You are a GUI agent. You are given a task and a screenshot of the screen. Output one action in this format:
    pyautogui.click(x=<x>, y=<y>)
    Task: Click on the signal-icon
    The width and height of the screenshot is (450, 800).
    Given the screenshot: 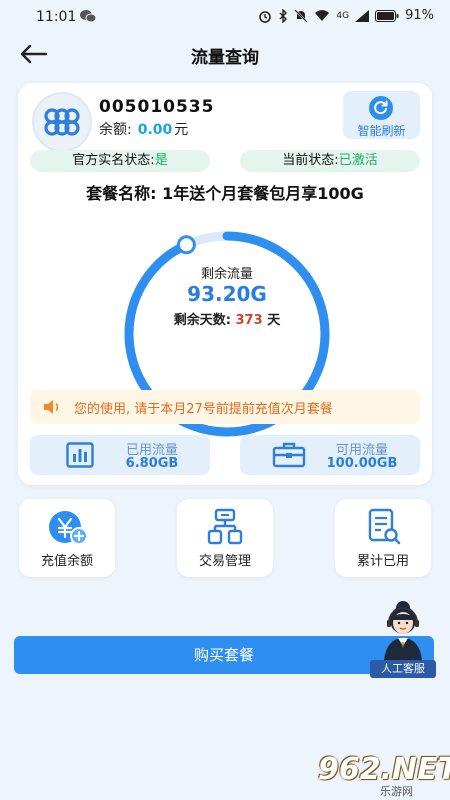 What is the action you would take?
    pyautogui.click(x=362, y=15)
    